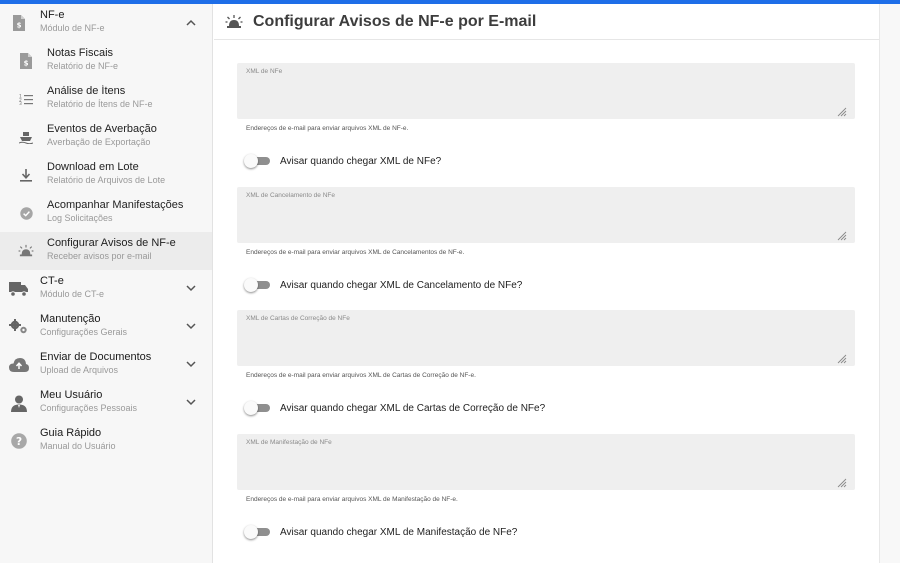 The height and width of the screenshot is (563, 900). I want to click on sidebar-item-subtitle: Manual do Usuário, so click(78, 446).